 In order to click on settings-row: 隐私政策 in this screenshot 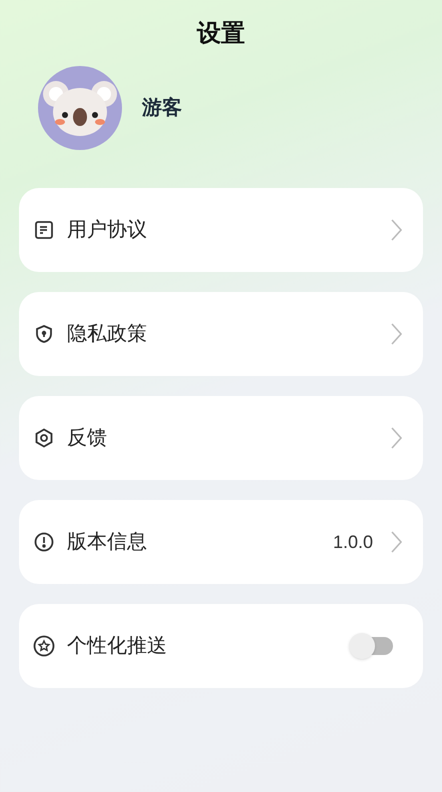, I will do `click(221, 334)`.